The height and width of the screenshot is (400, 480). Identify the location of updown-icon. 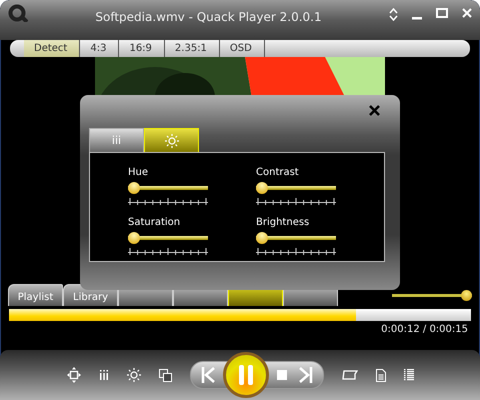
(393, 14).